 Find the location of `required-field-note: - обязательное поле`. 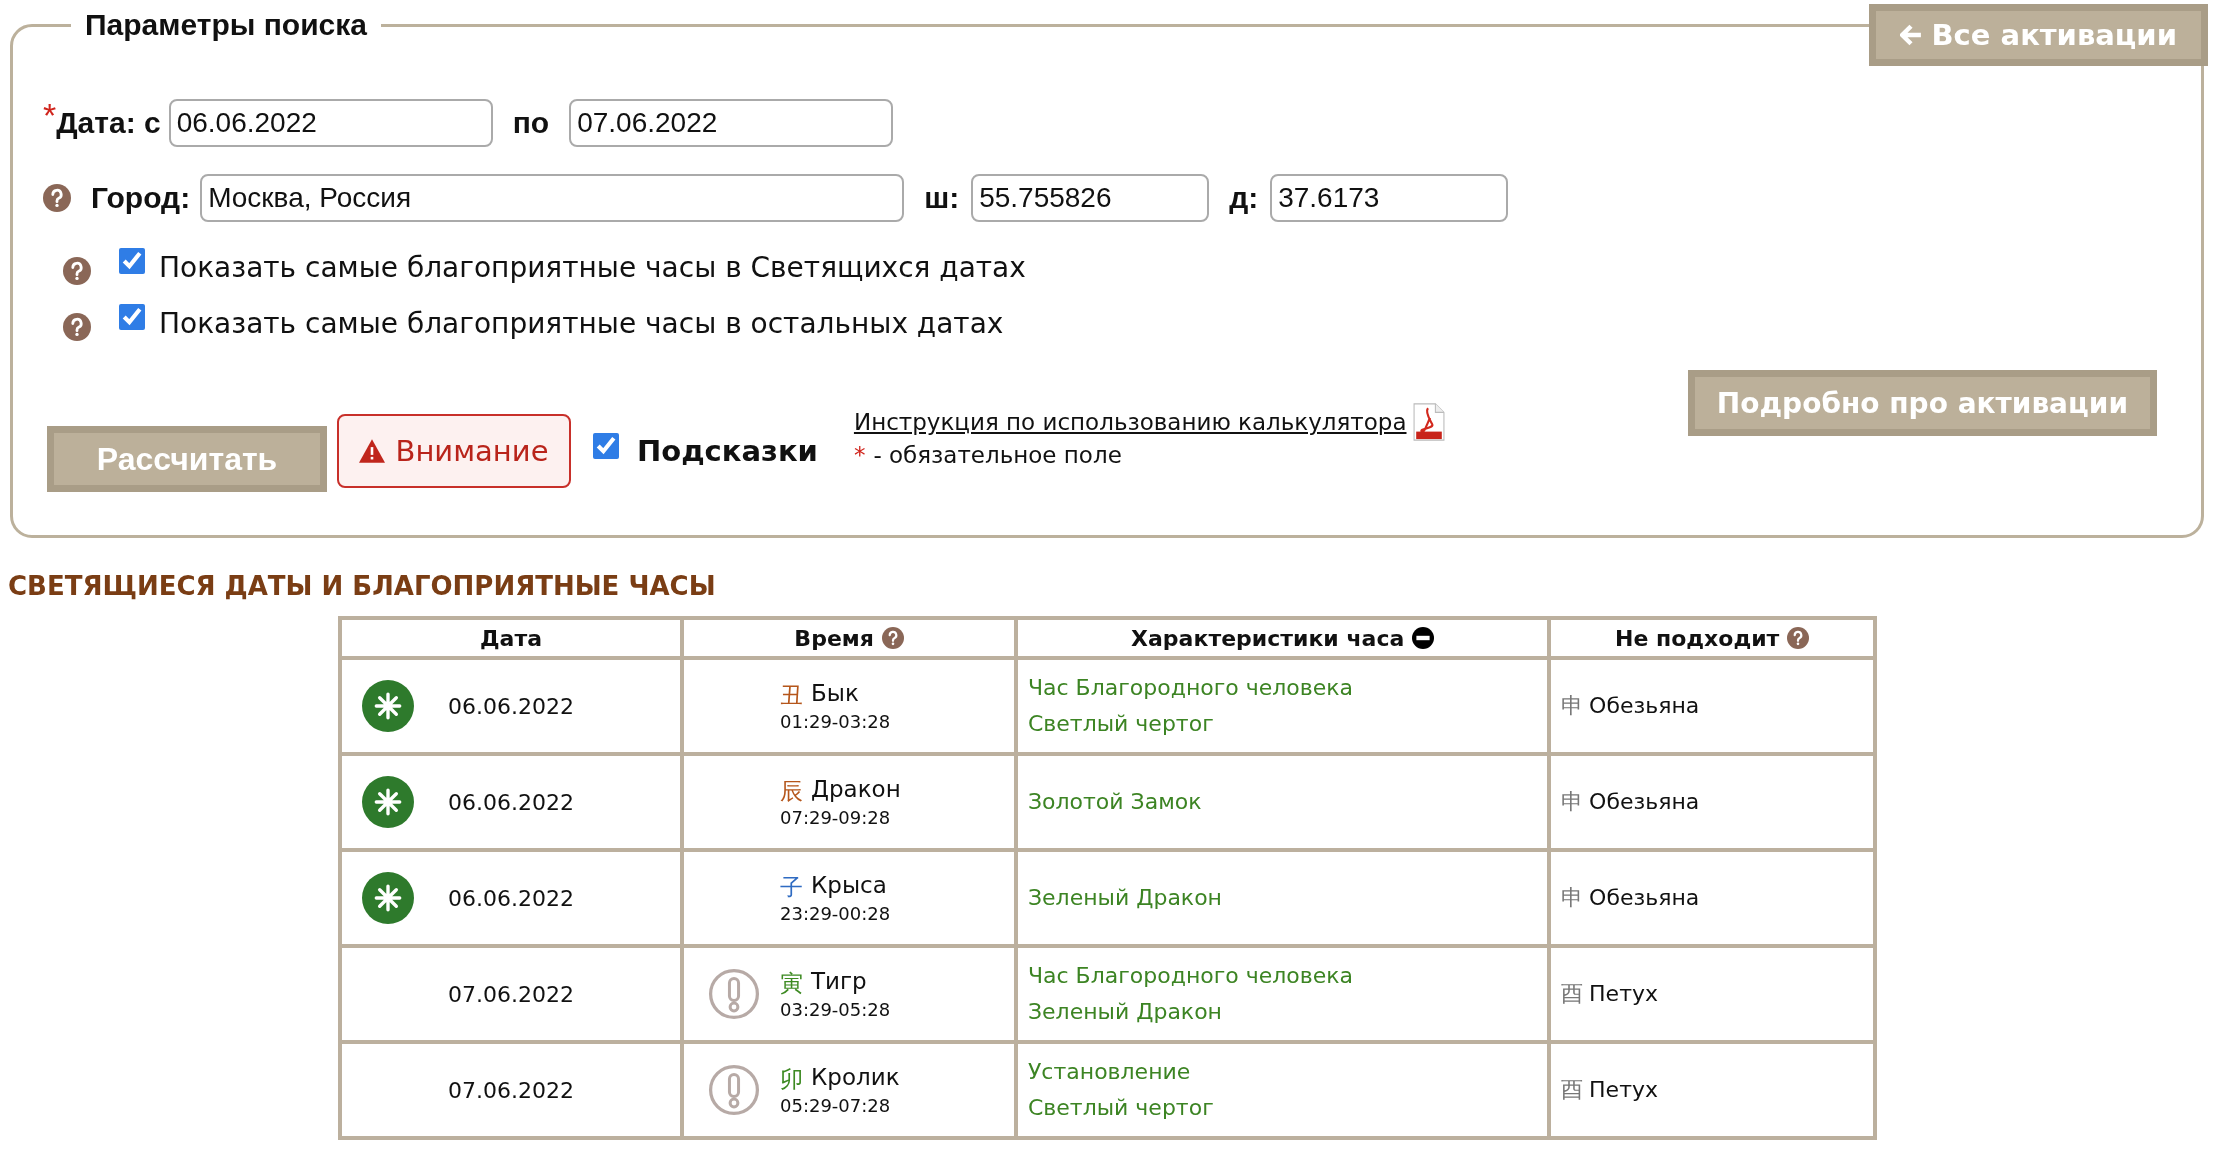

required-field-note: - обязательное поле is located at coordinates (997, 455).